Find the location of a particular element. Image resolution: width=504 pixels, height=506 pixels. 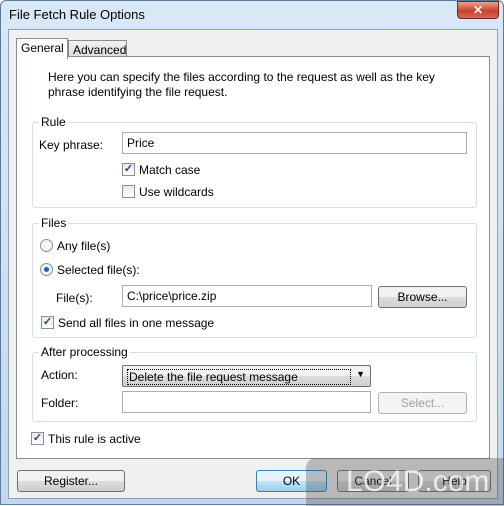

rule-group-label: Rule is located at coordinates (53, 122).